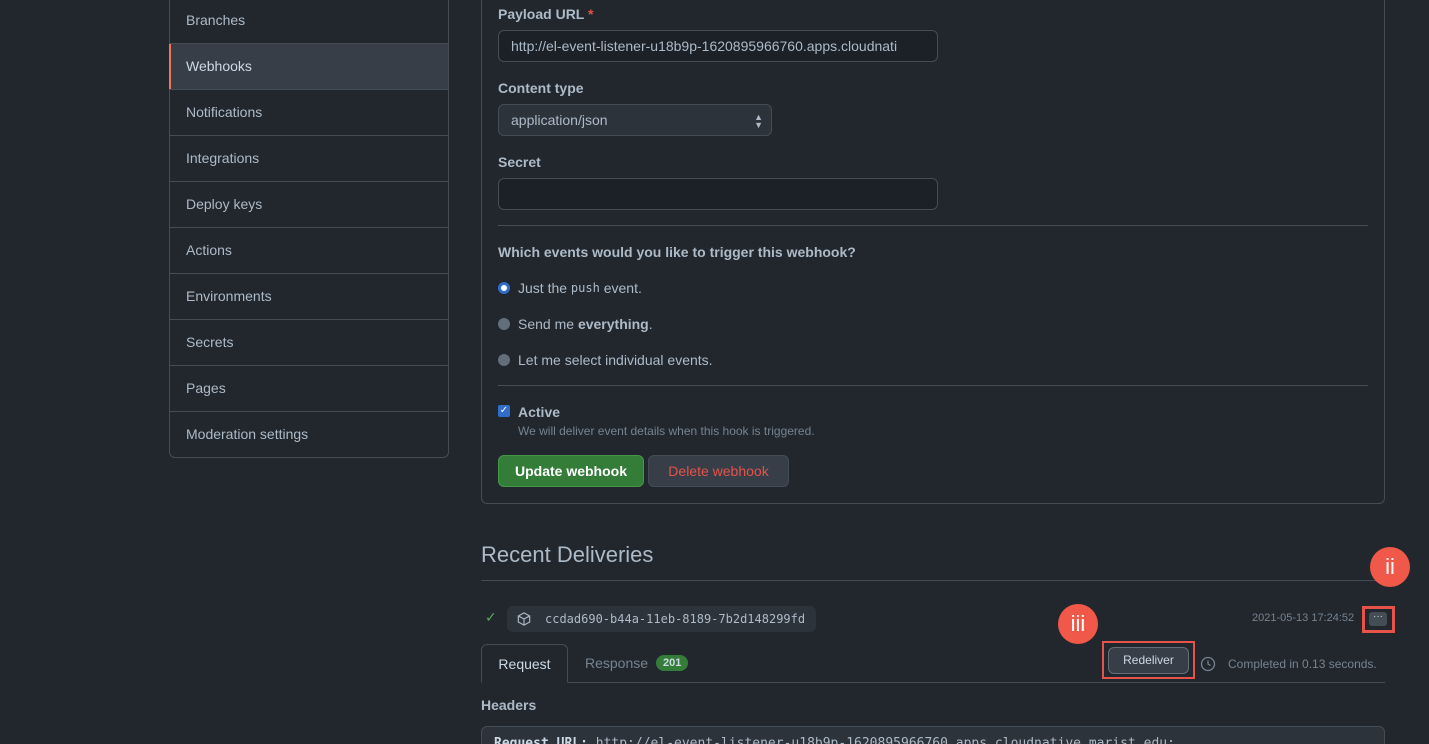 The height and width of the screenshot is (744, 1429). What do you see at coordinates (672, 663) in the screenshot?
I see `response-code-badge: 201` at bounding box center [672, 663].